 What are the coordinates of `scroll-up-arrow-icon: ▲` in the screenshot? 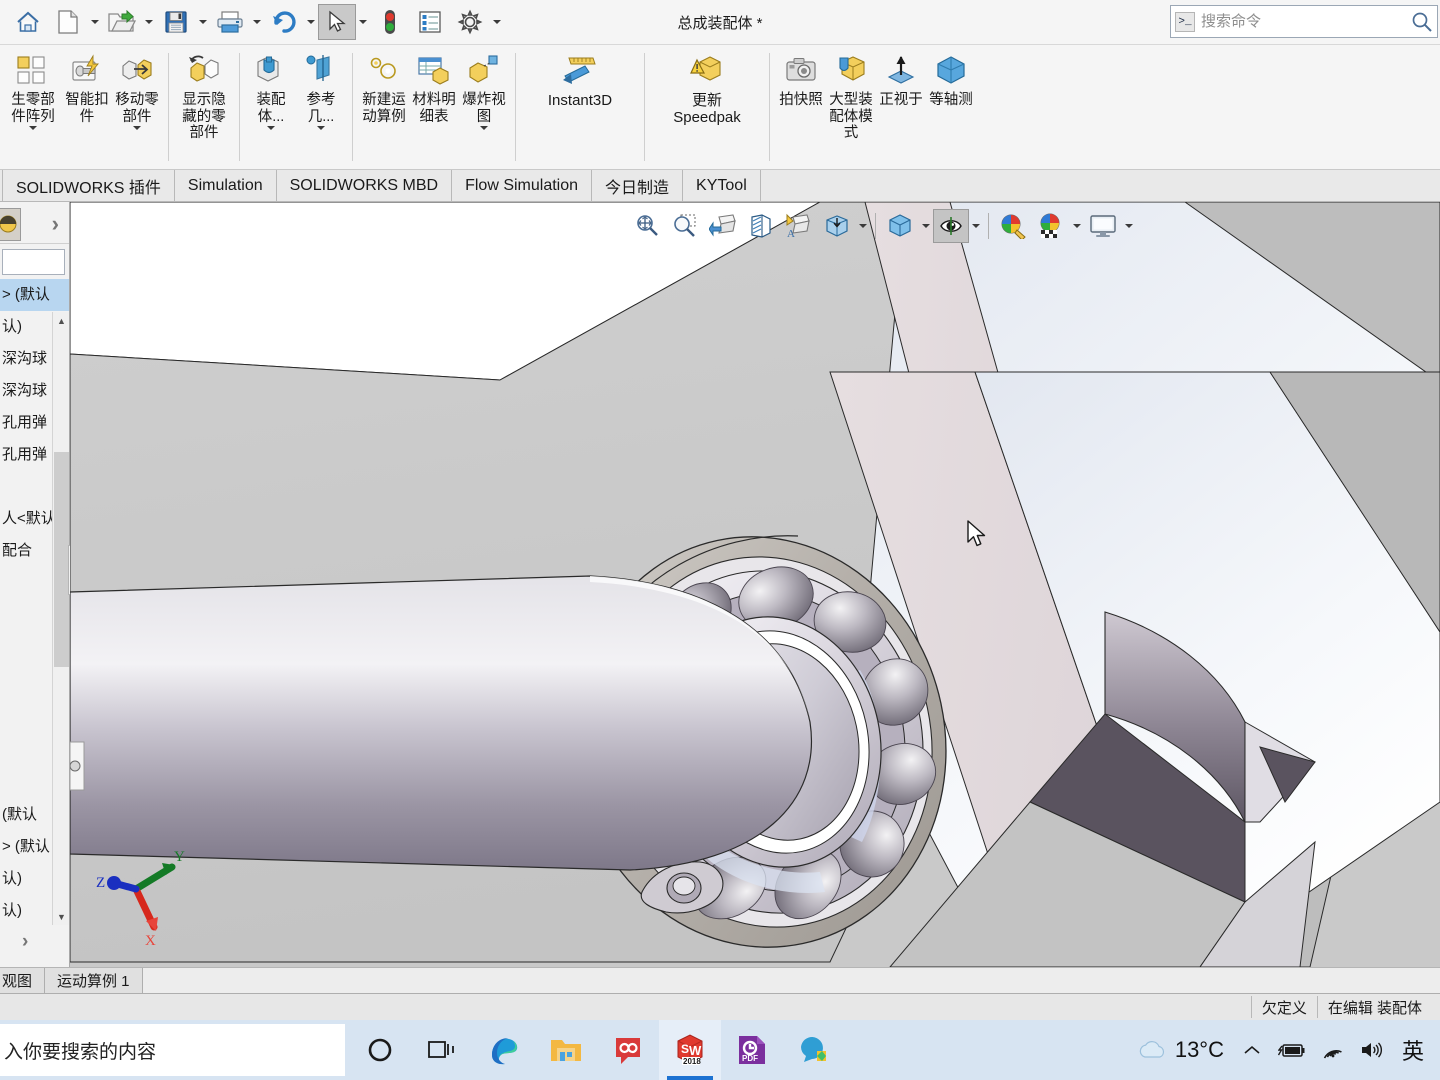 It's located at (61, 320).